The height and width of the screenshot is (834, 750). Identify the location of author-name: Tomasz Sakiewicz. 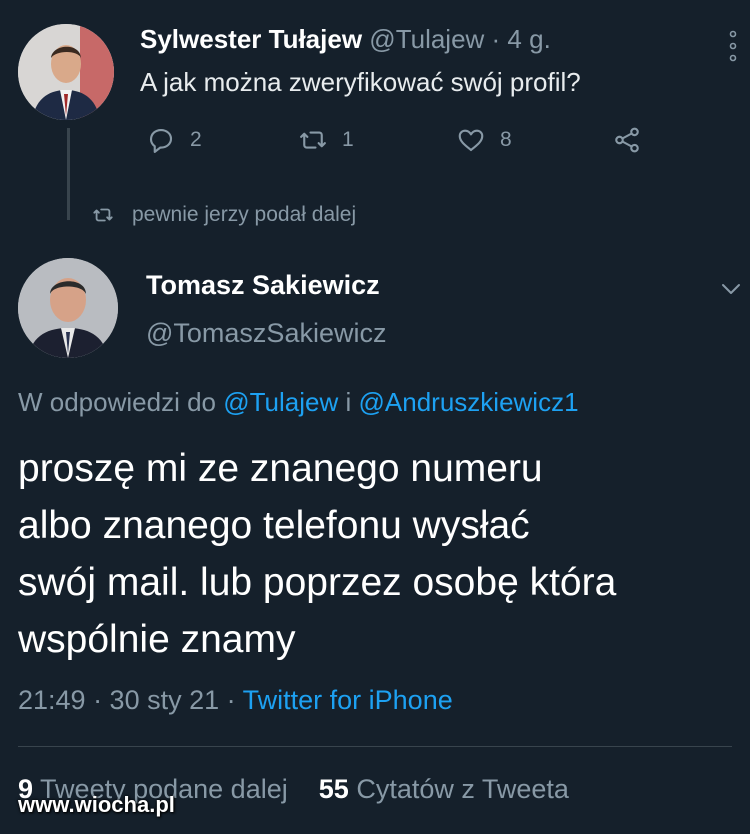
(263, 285).